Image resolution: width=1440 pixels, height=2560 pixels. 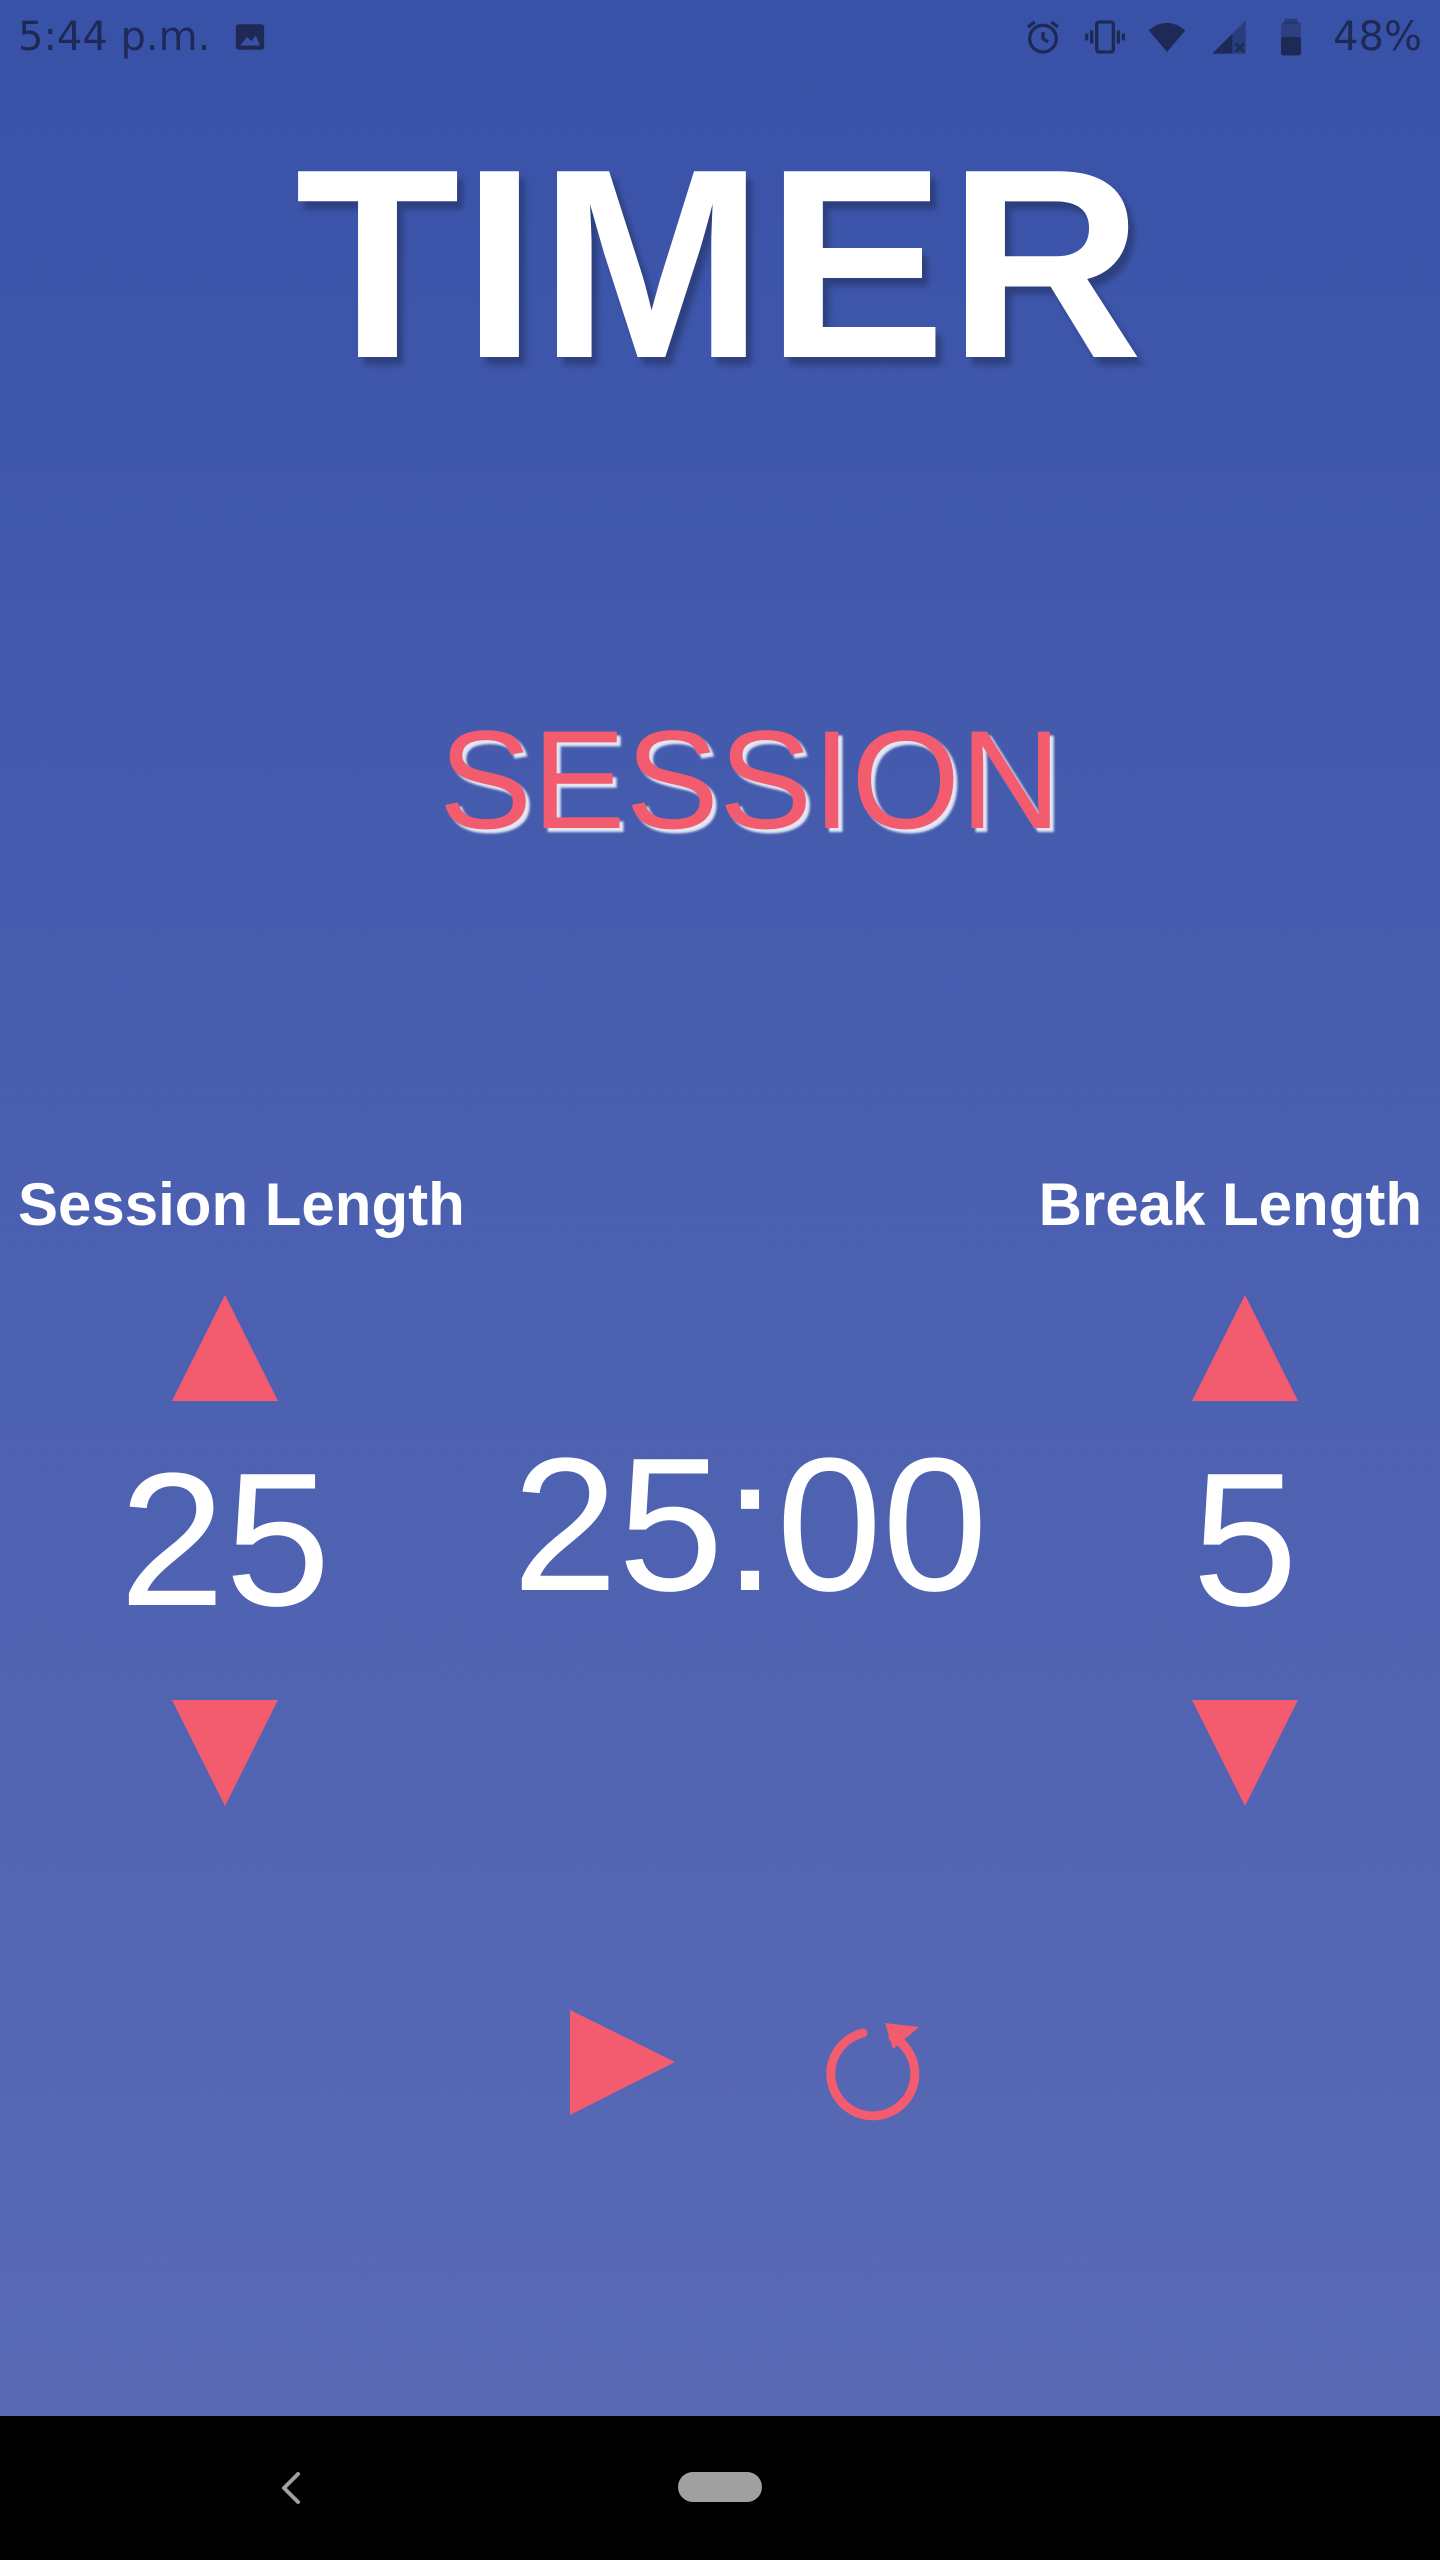 What do you see at coordinates (1291, 37) in the screenshot?
I see `battery-icon` at bounding box center [1291, 37].